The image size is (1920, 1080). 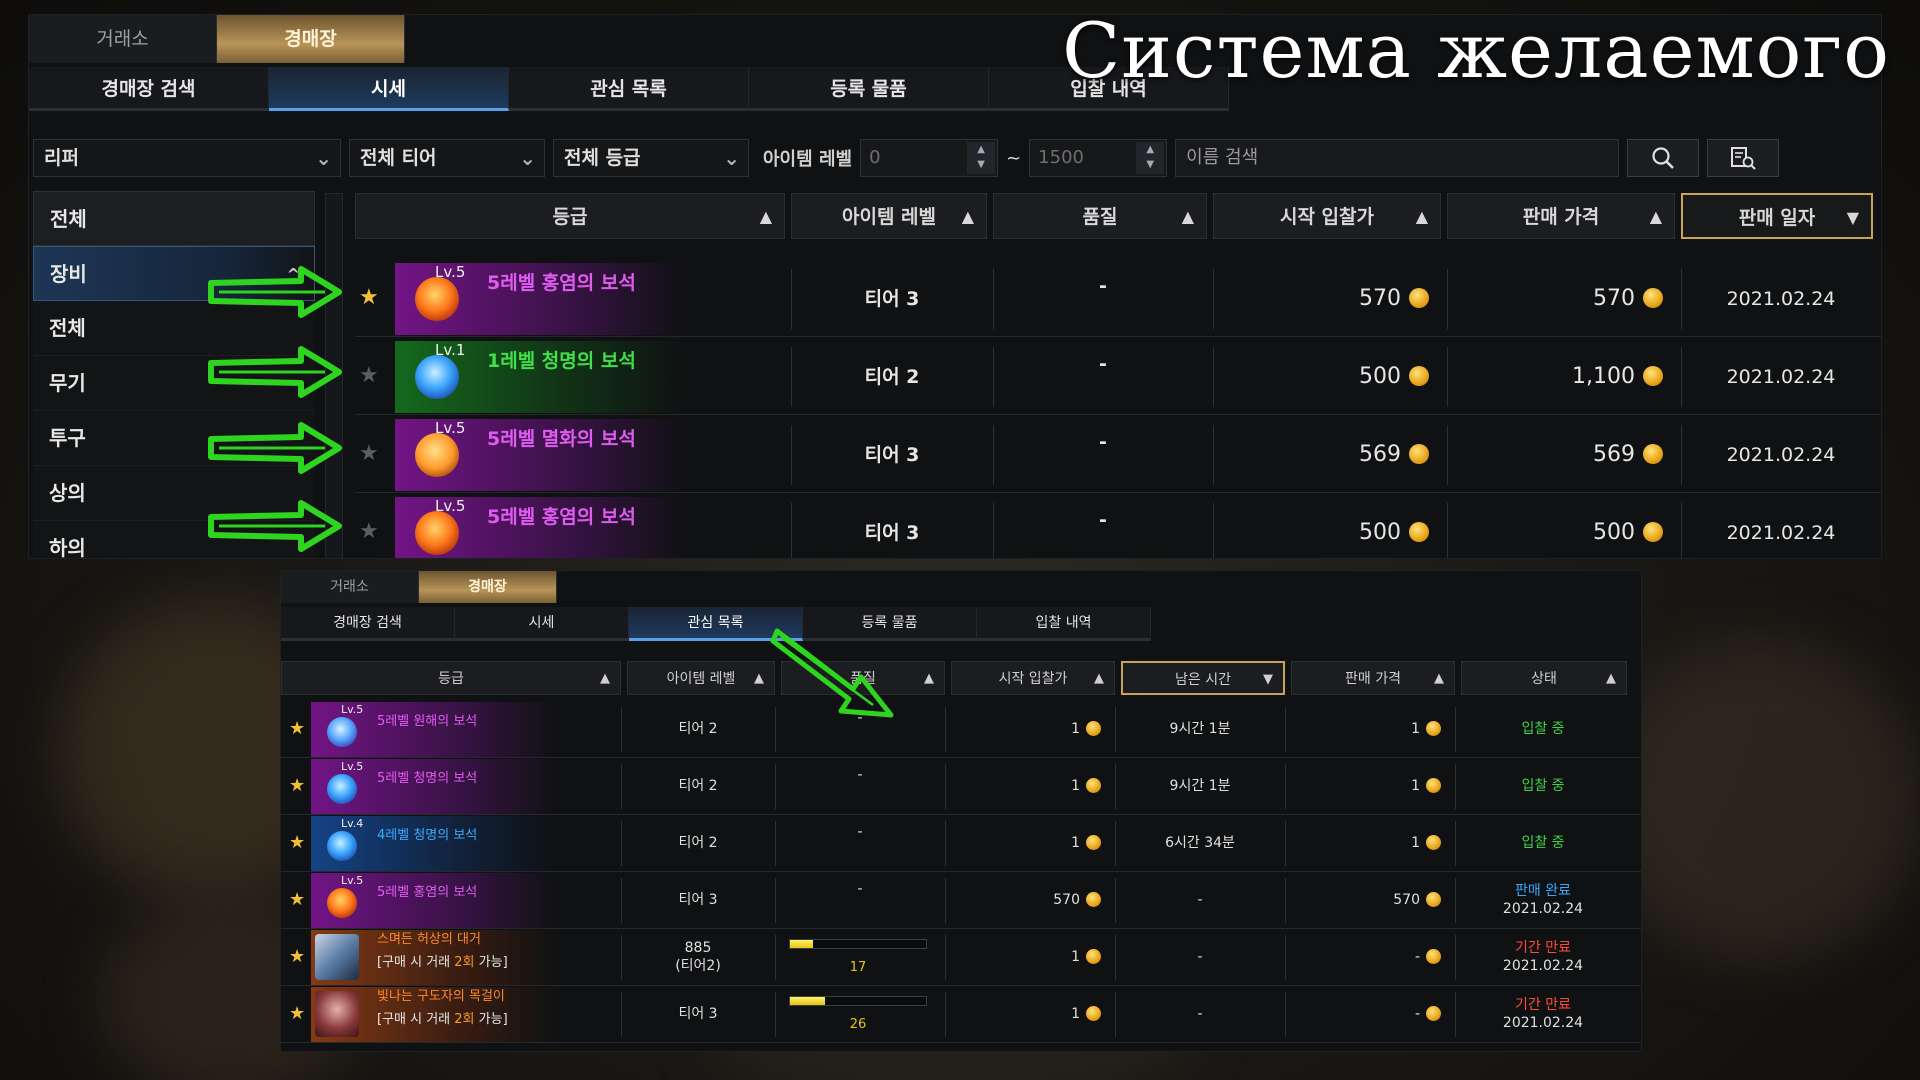 I want to click on table-row: ★ Lv.5 5레벨 원해의 보석 티어 2-1 9시간 1분 1 입찰 중, so click(x=961, y=729).